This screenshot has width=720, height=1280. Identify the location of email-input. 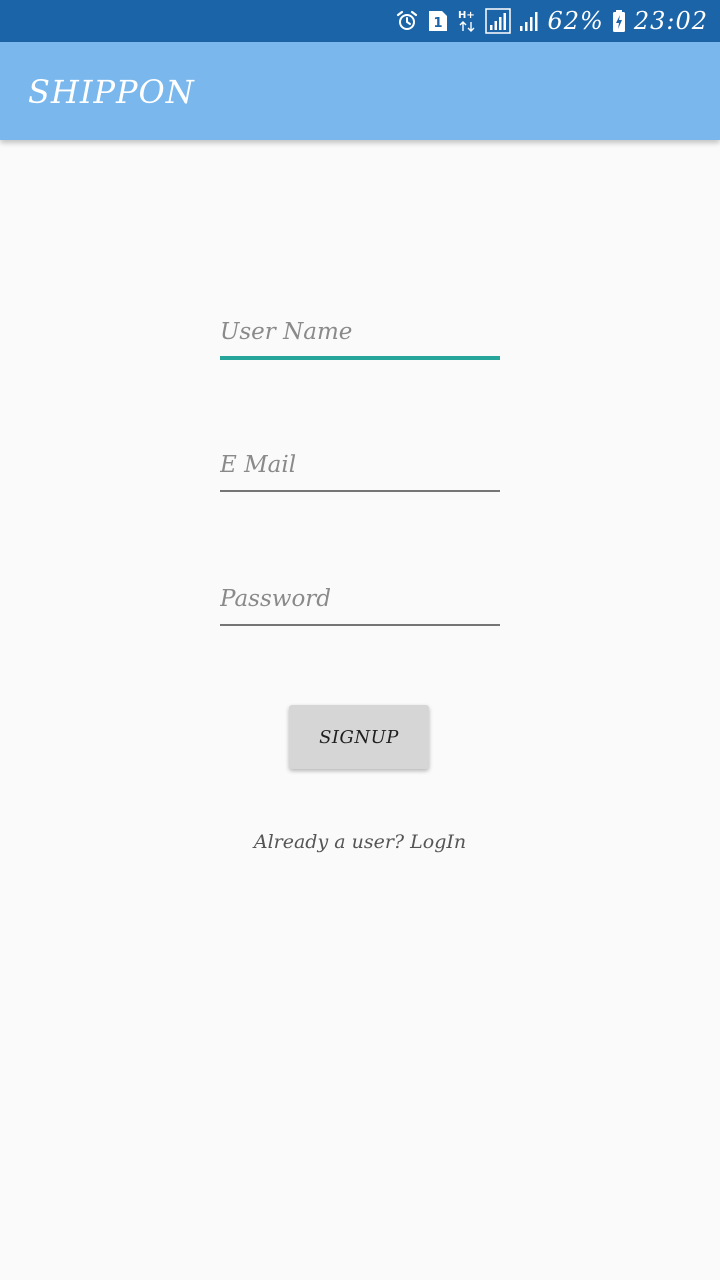
(360, 469).